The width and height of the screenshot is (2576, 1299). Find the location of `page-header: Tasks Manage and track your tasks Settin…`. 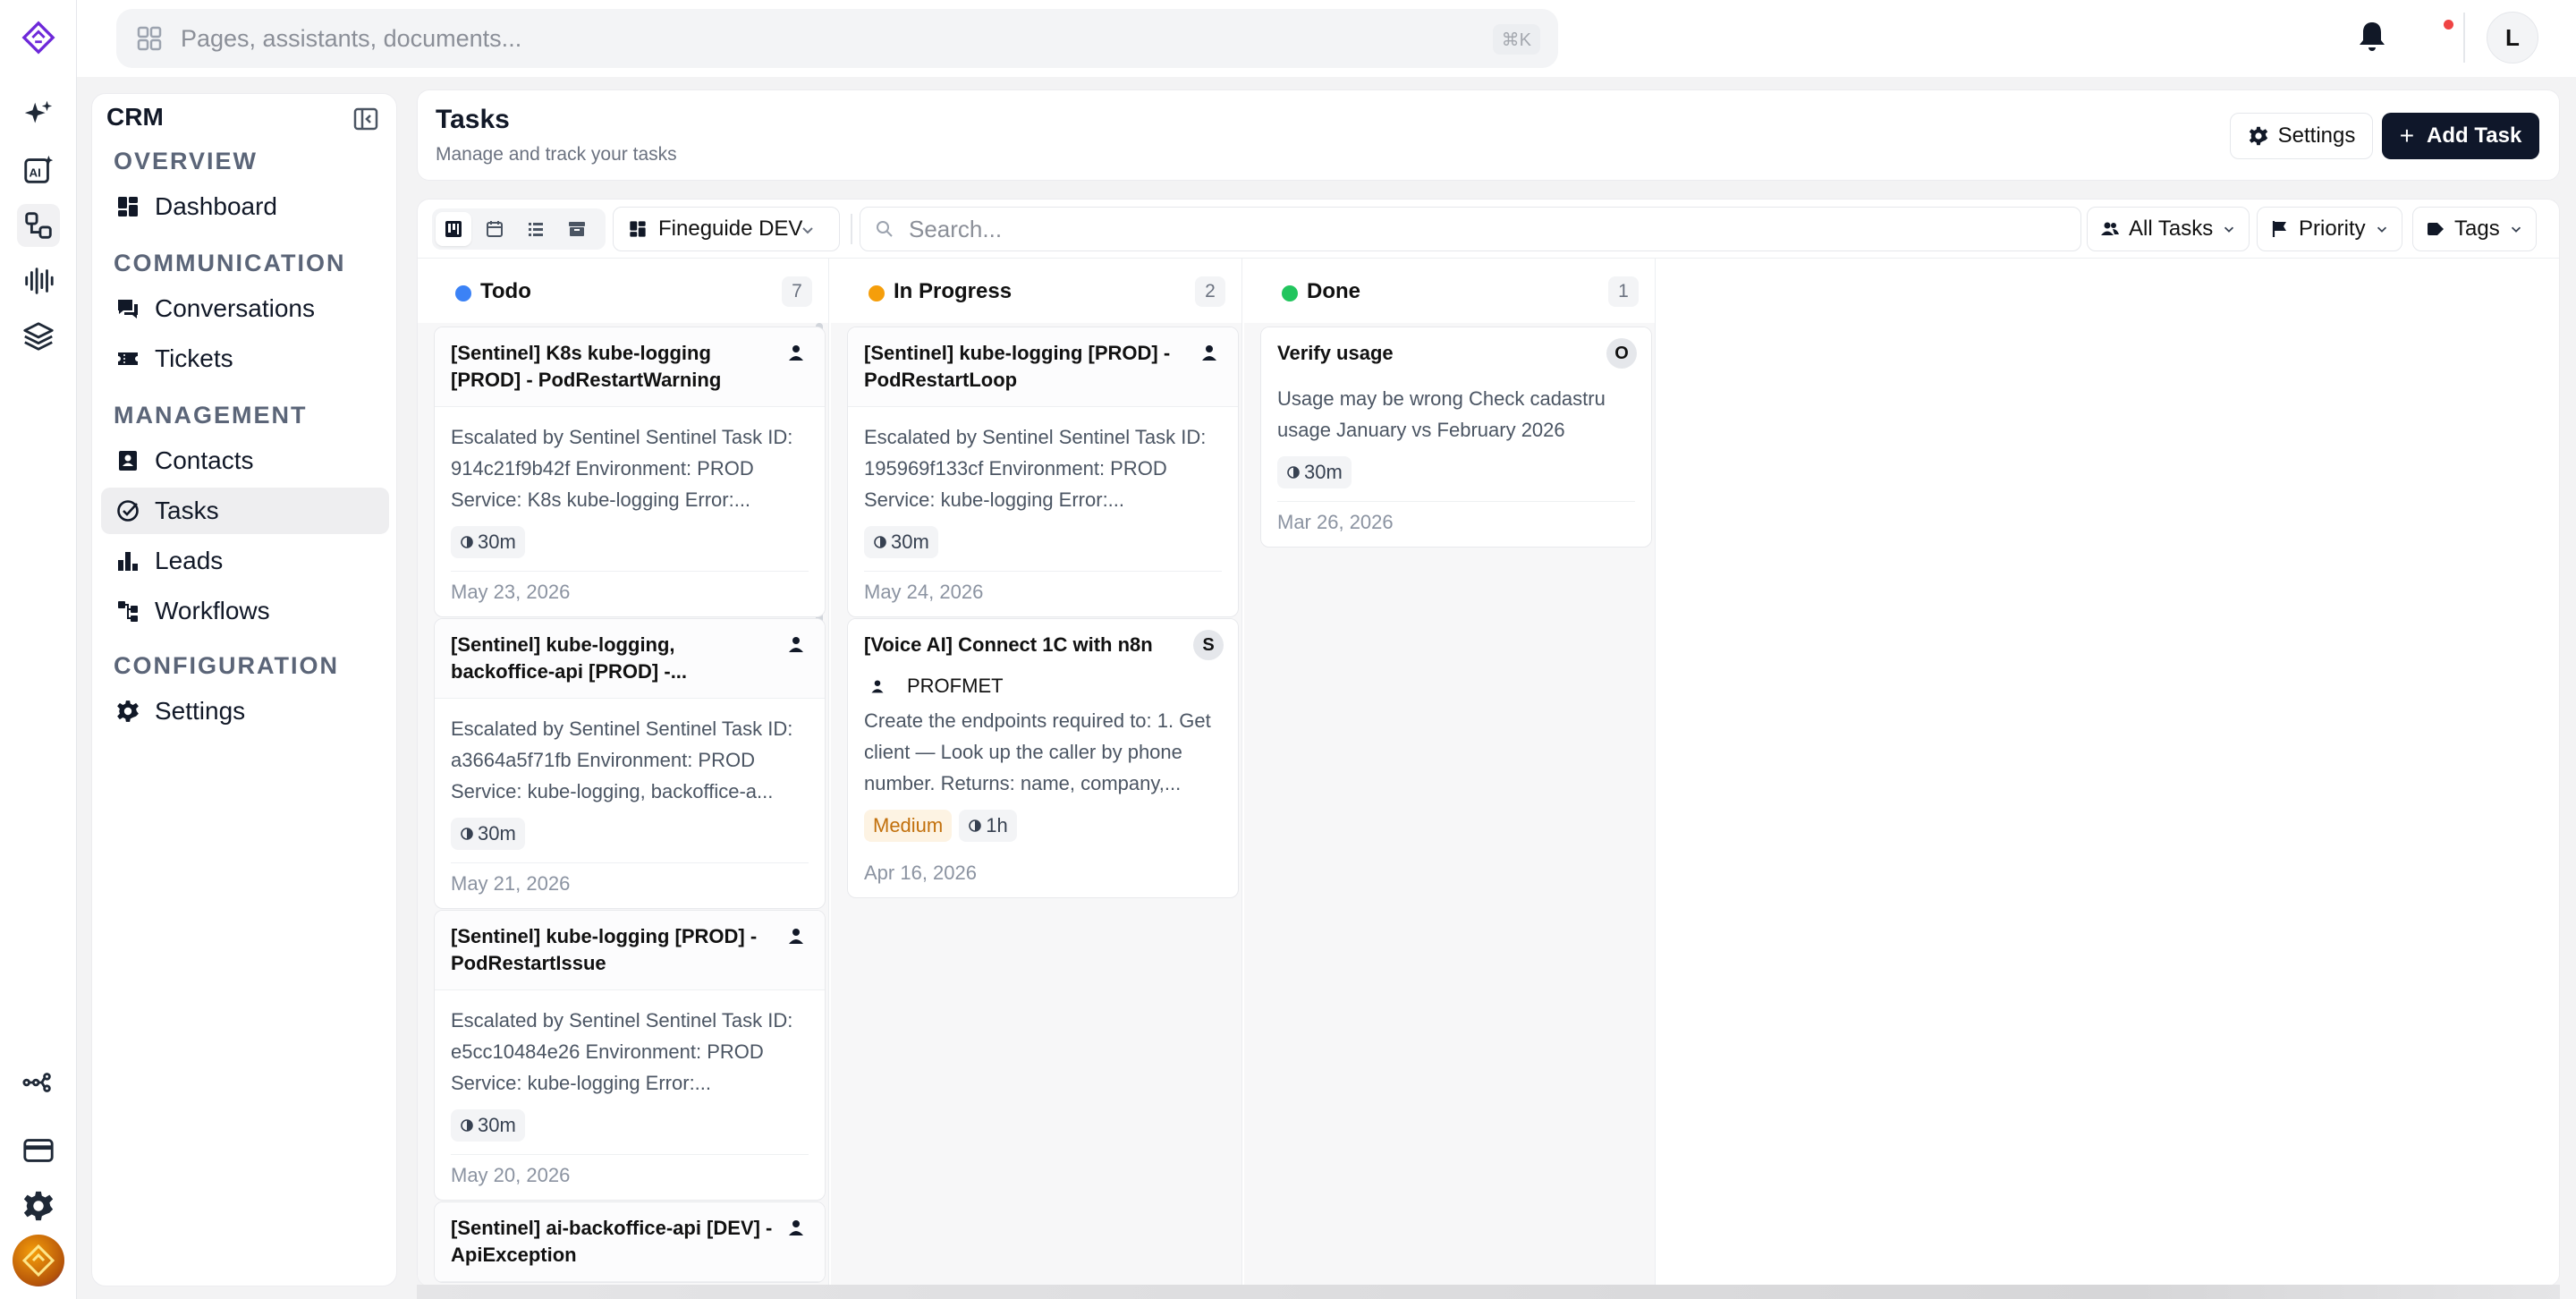

page-header: Tasks Manage and track your tasks Settin… is located at coordinates (1488, 135).